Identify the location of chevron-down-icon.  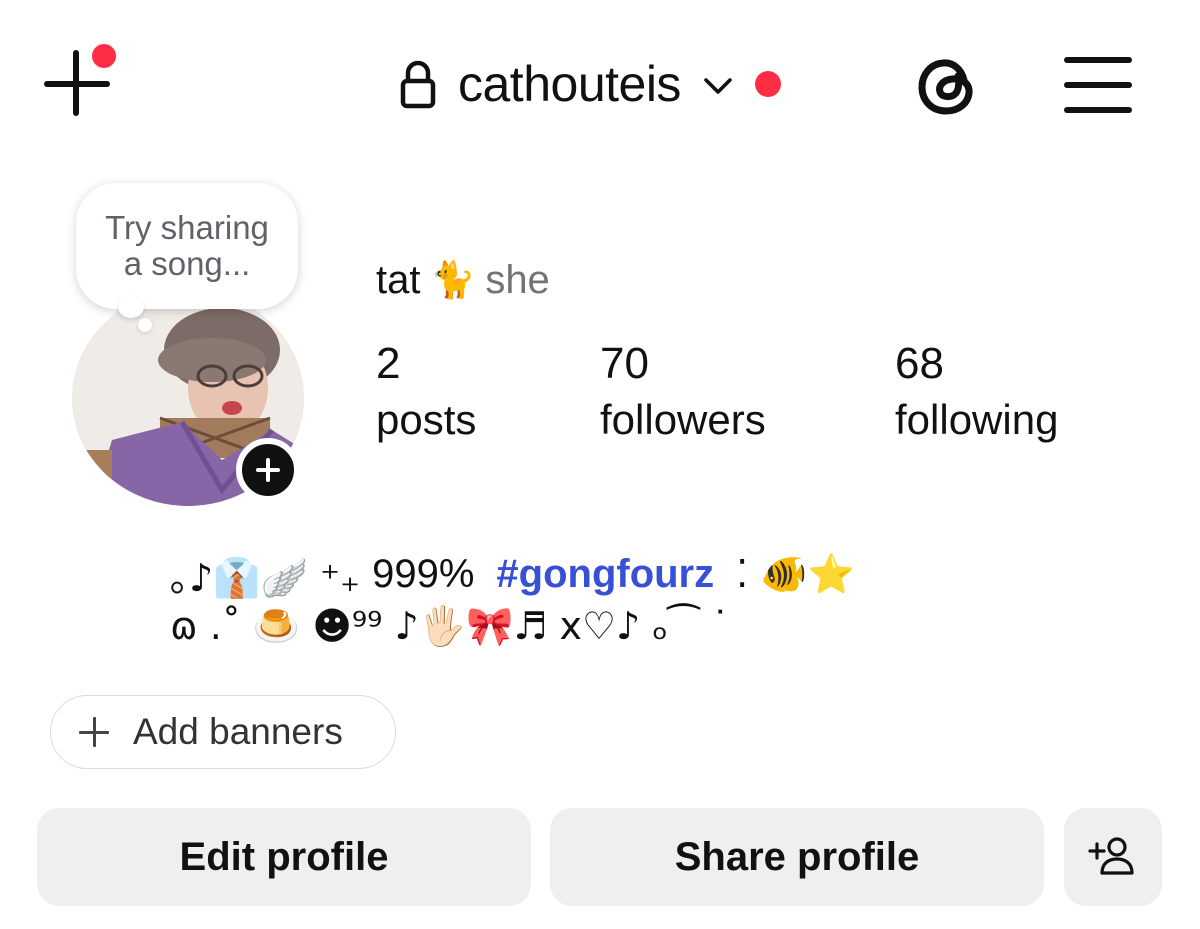
(718, 86).